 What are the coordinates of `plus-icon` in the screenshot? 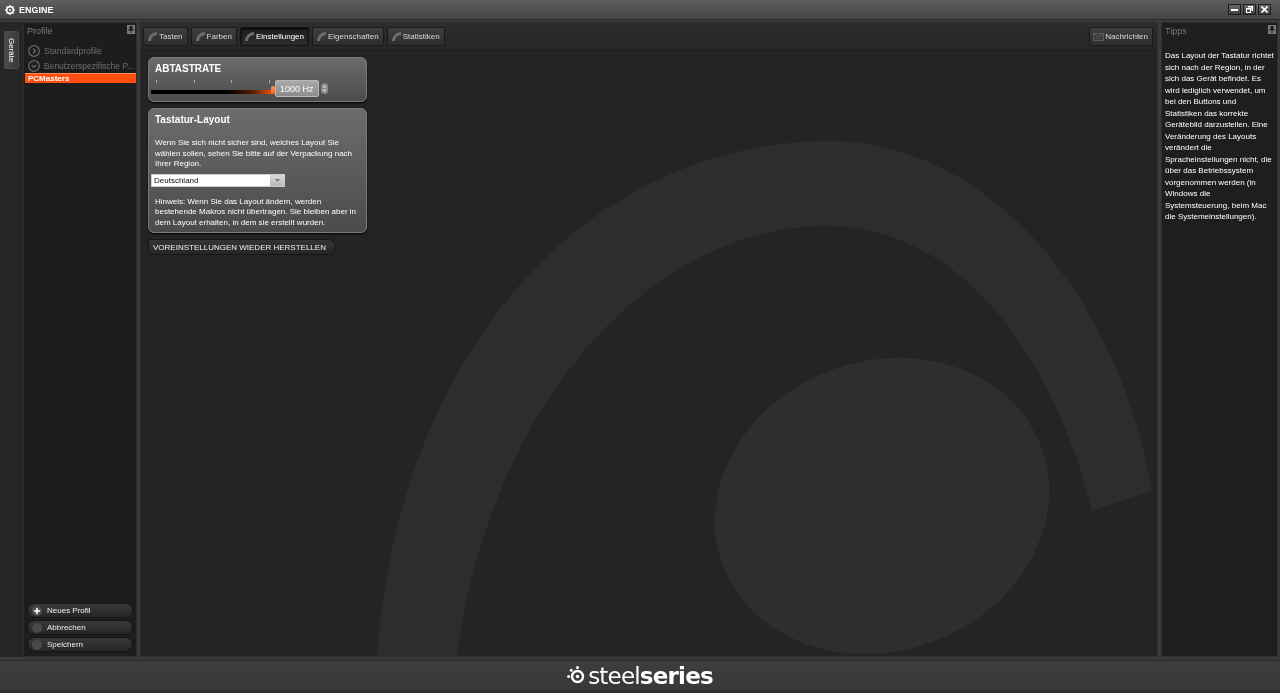 It's located at (37, 610).